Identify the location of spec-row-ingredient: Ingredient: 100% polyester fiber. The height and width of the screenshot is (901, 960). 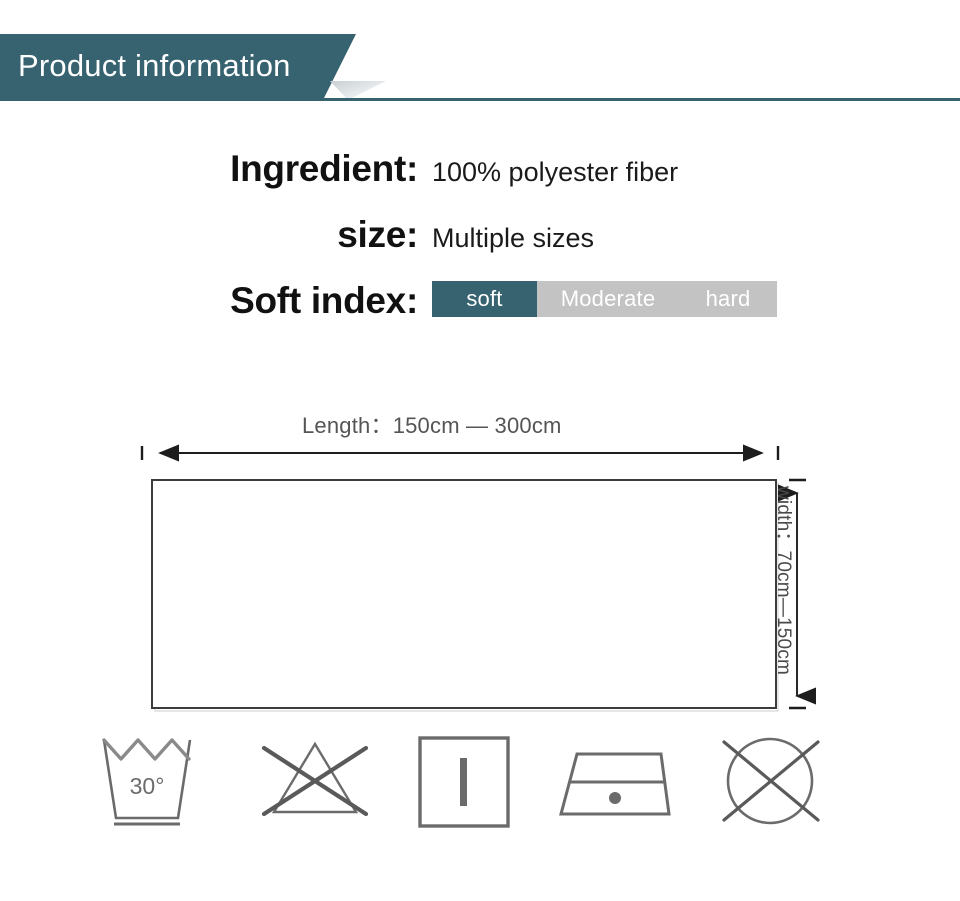
(480, 181).